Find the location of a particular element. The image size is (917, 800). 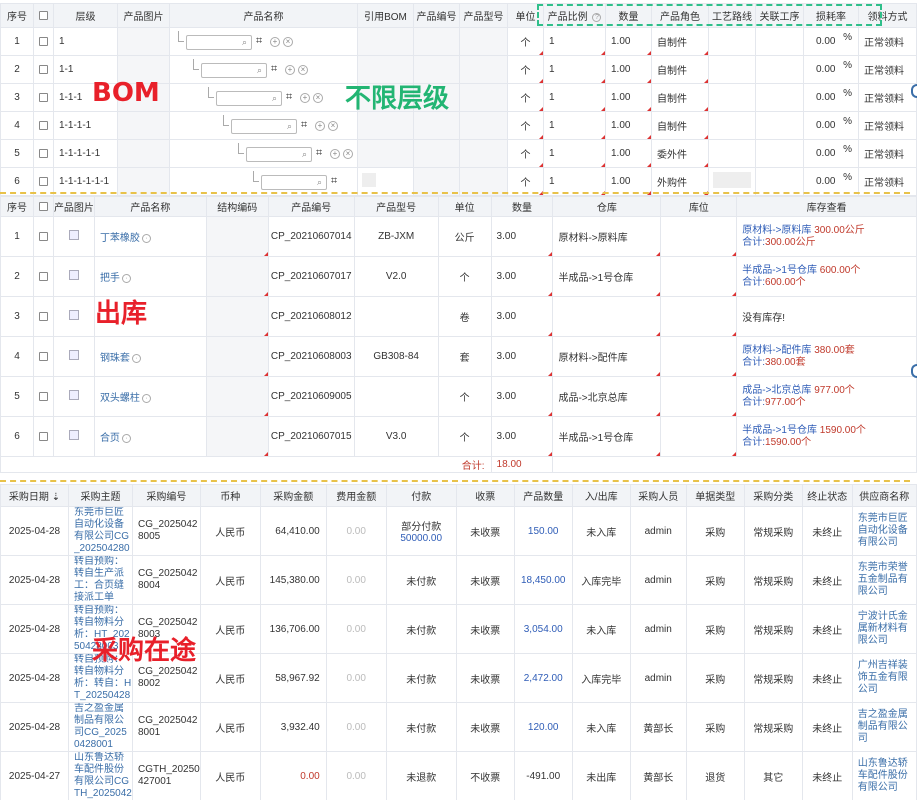

subject-link: 山东鲁达轿车配件股份有限公司CGTH_20250427001 is located at coordinates (103, 776).